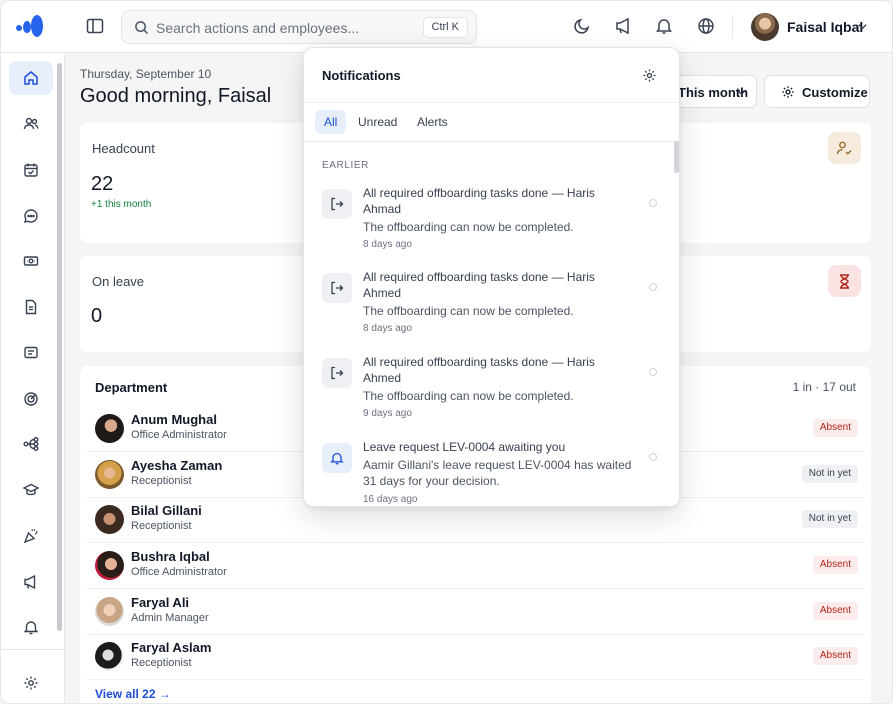  I want to click on employee-name: Faryal Aslam, so click(171, 647).